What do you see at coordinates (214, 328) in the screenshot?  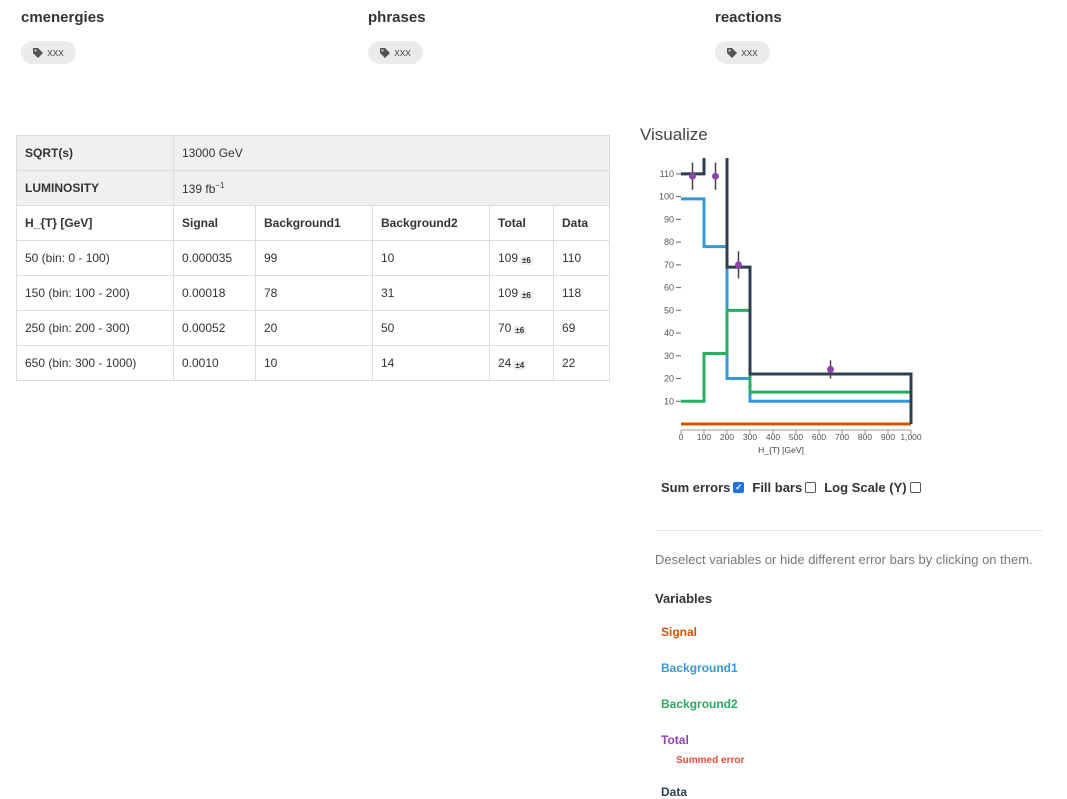 I see `cell-signal: 0.00052` at bounding box center [214, 328].